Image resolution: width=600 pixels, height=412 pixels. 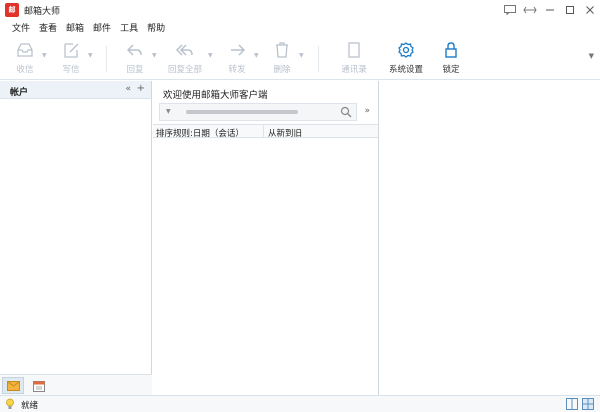 What do you see at coordinates (451, 70) in the screenshot?
I see `lock-label: 锁定` at bounding box center [451, 70].